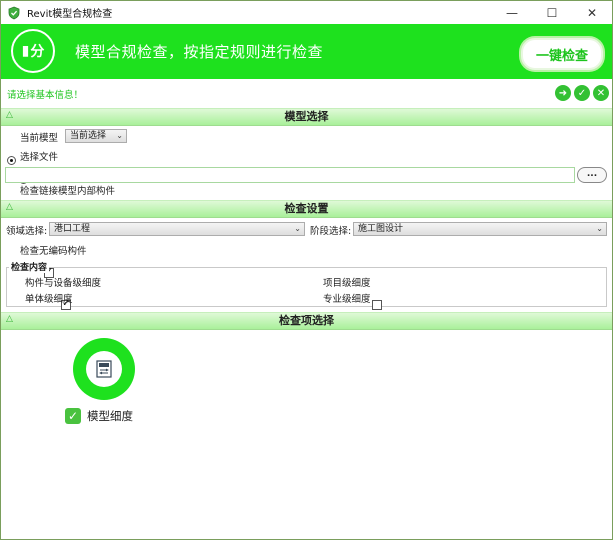 This screenshot has width=613, height=540. I want to click on cancel-icon: ✕, so click(601, 93).